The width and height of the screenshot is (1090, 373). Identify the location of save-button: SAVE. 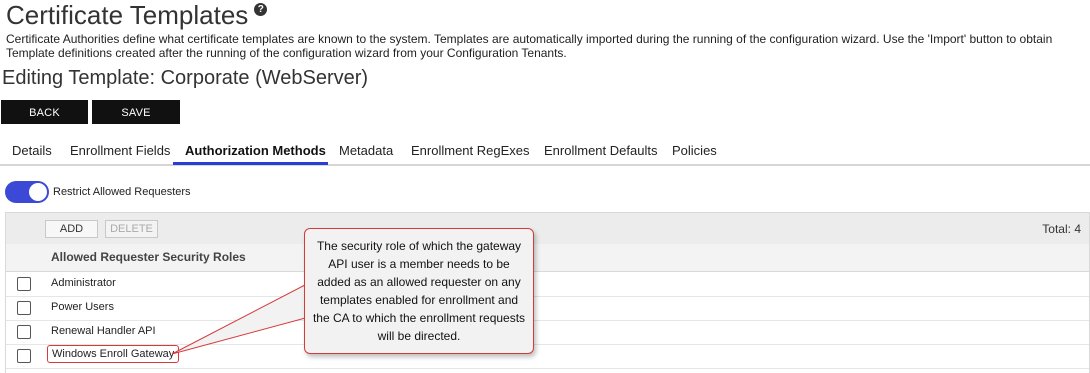
(136, 112).